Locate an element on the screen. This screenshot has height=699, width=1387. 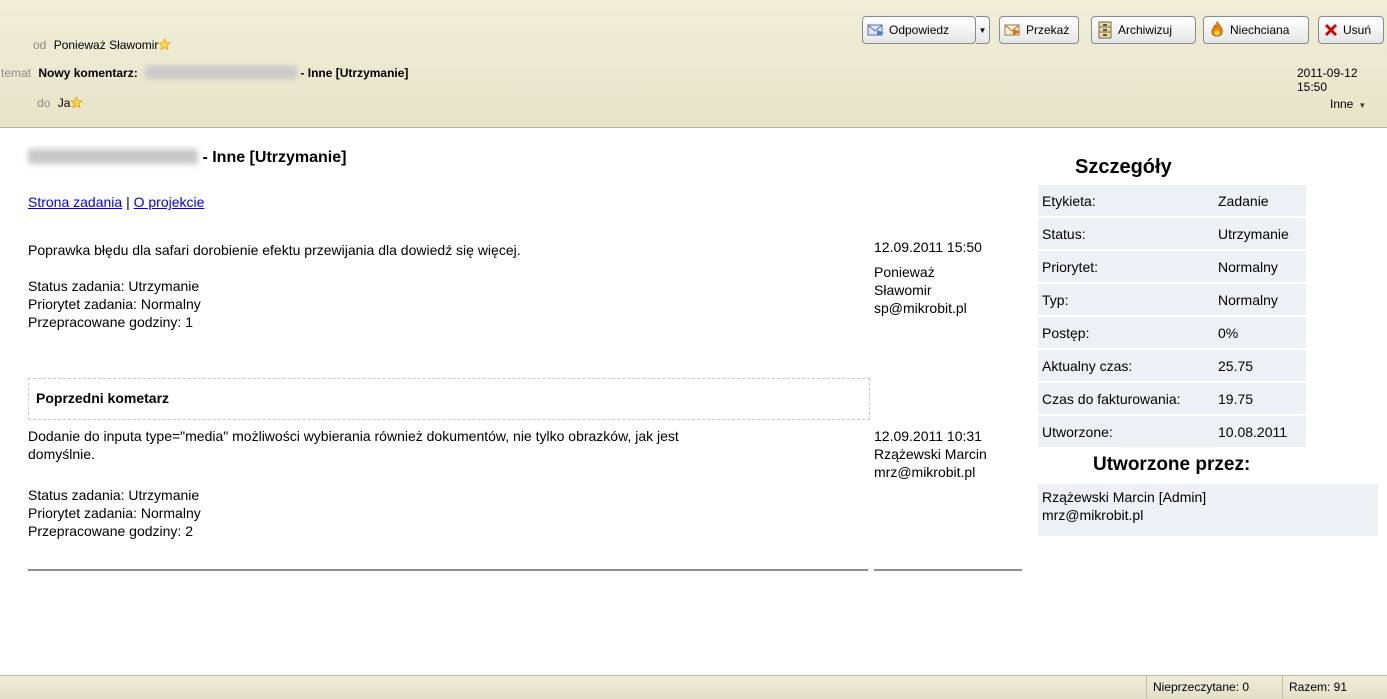
details-row: Priorytet: Normalny is located at coordinates (1172, 266).